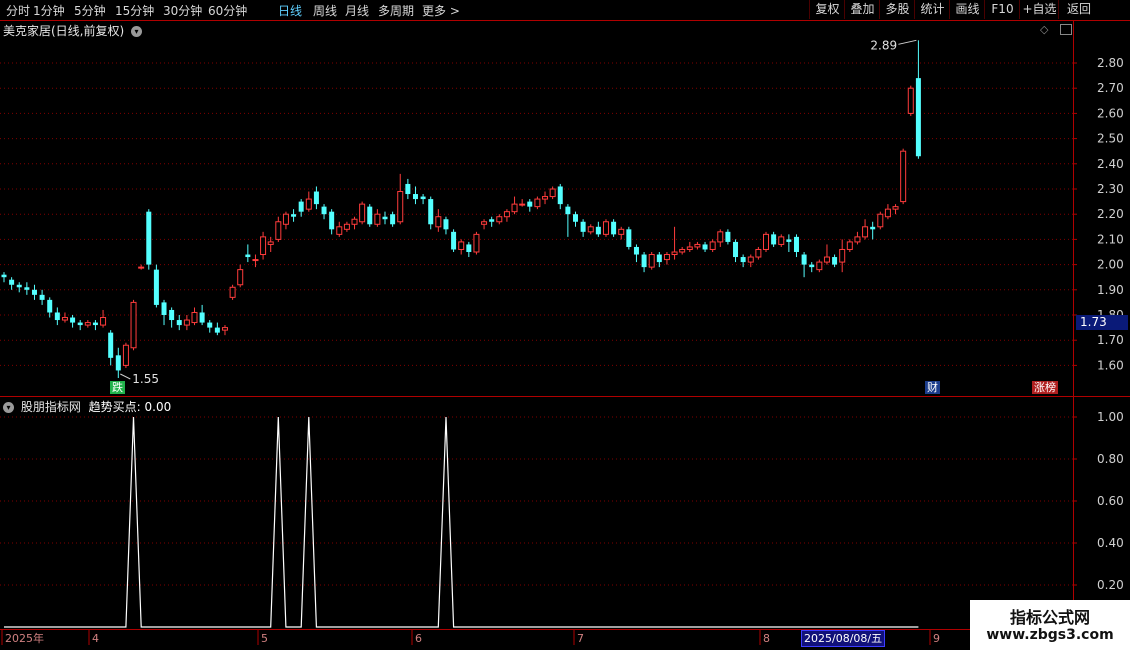 The height and width of the screenshot is (650, 1130). I want to click on xaxis-label: 5, so click(264, 638).